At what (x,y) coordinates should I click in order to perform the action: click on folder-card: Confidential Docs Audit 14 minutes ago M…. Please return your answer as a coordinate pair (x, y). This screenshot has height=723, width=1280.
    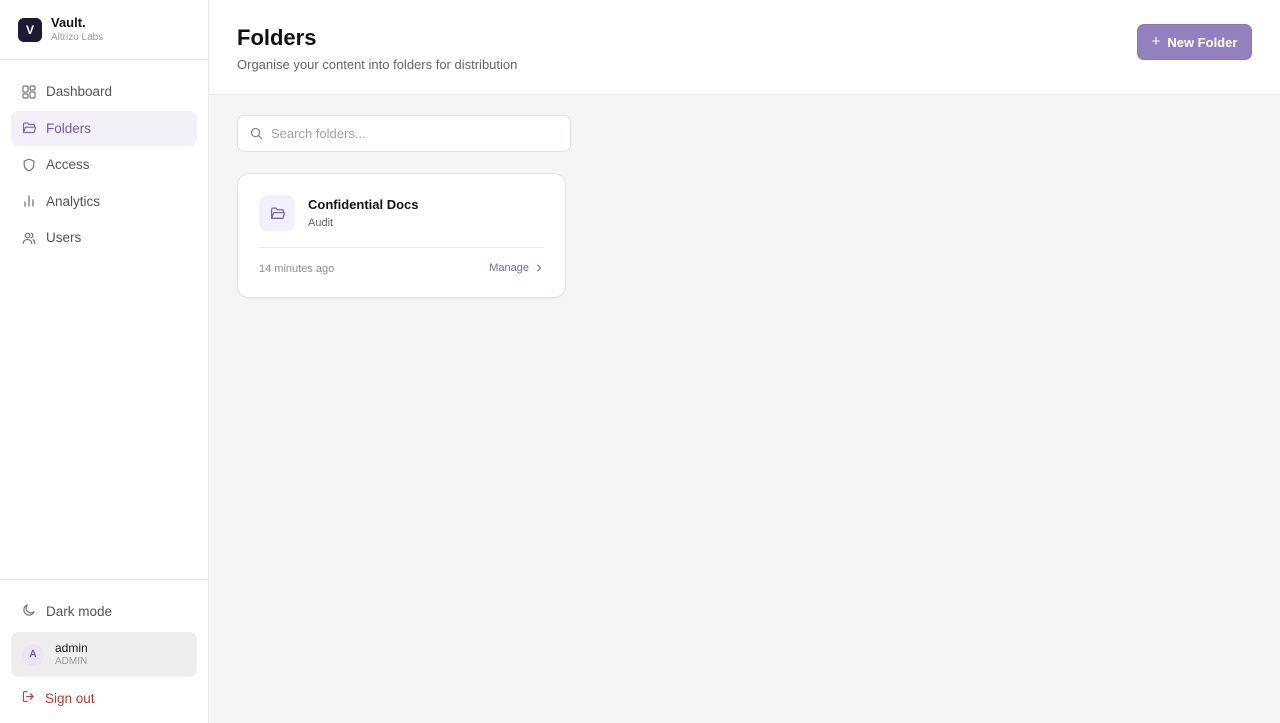
    Looking at the image, I should click on (401, 235).